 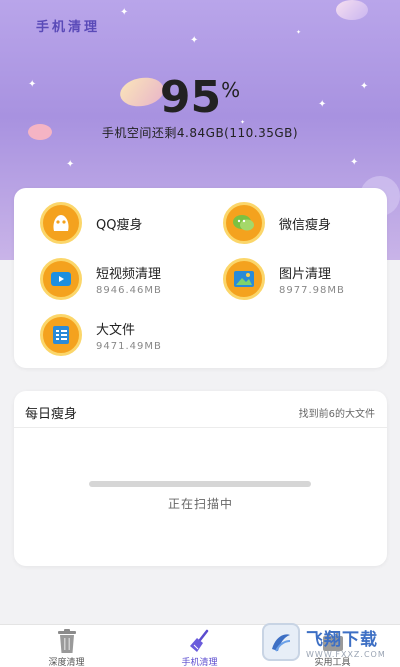 What do you see at coordinates (200, 643) in the screenshot?
I see `broom-icon` at bounding box center [200, 643].